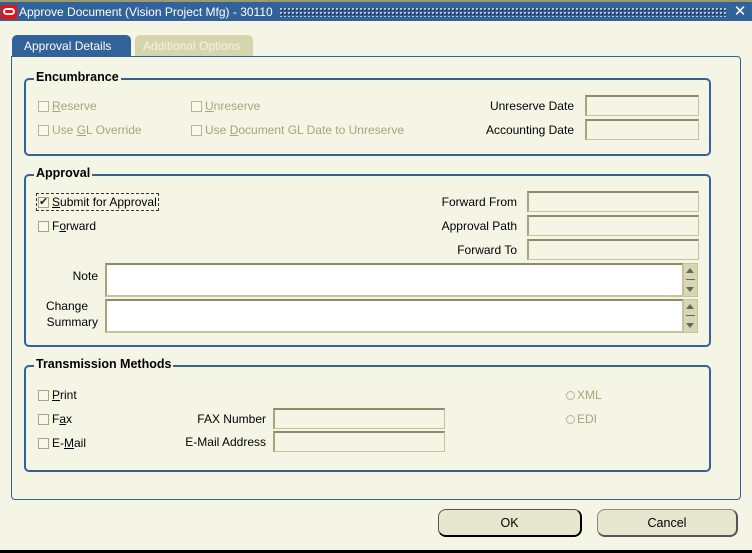  Describe the element at coordinates (72, 322) in the screenshot. I see `change-summary-label-2: Summary` at that location.